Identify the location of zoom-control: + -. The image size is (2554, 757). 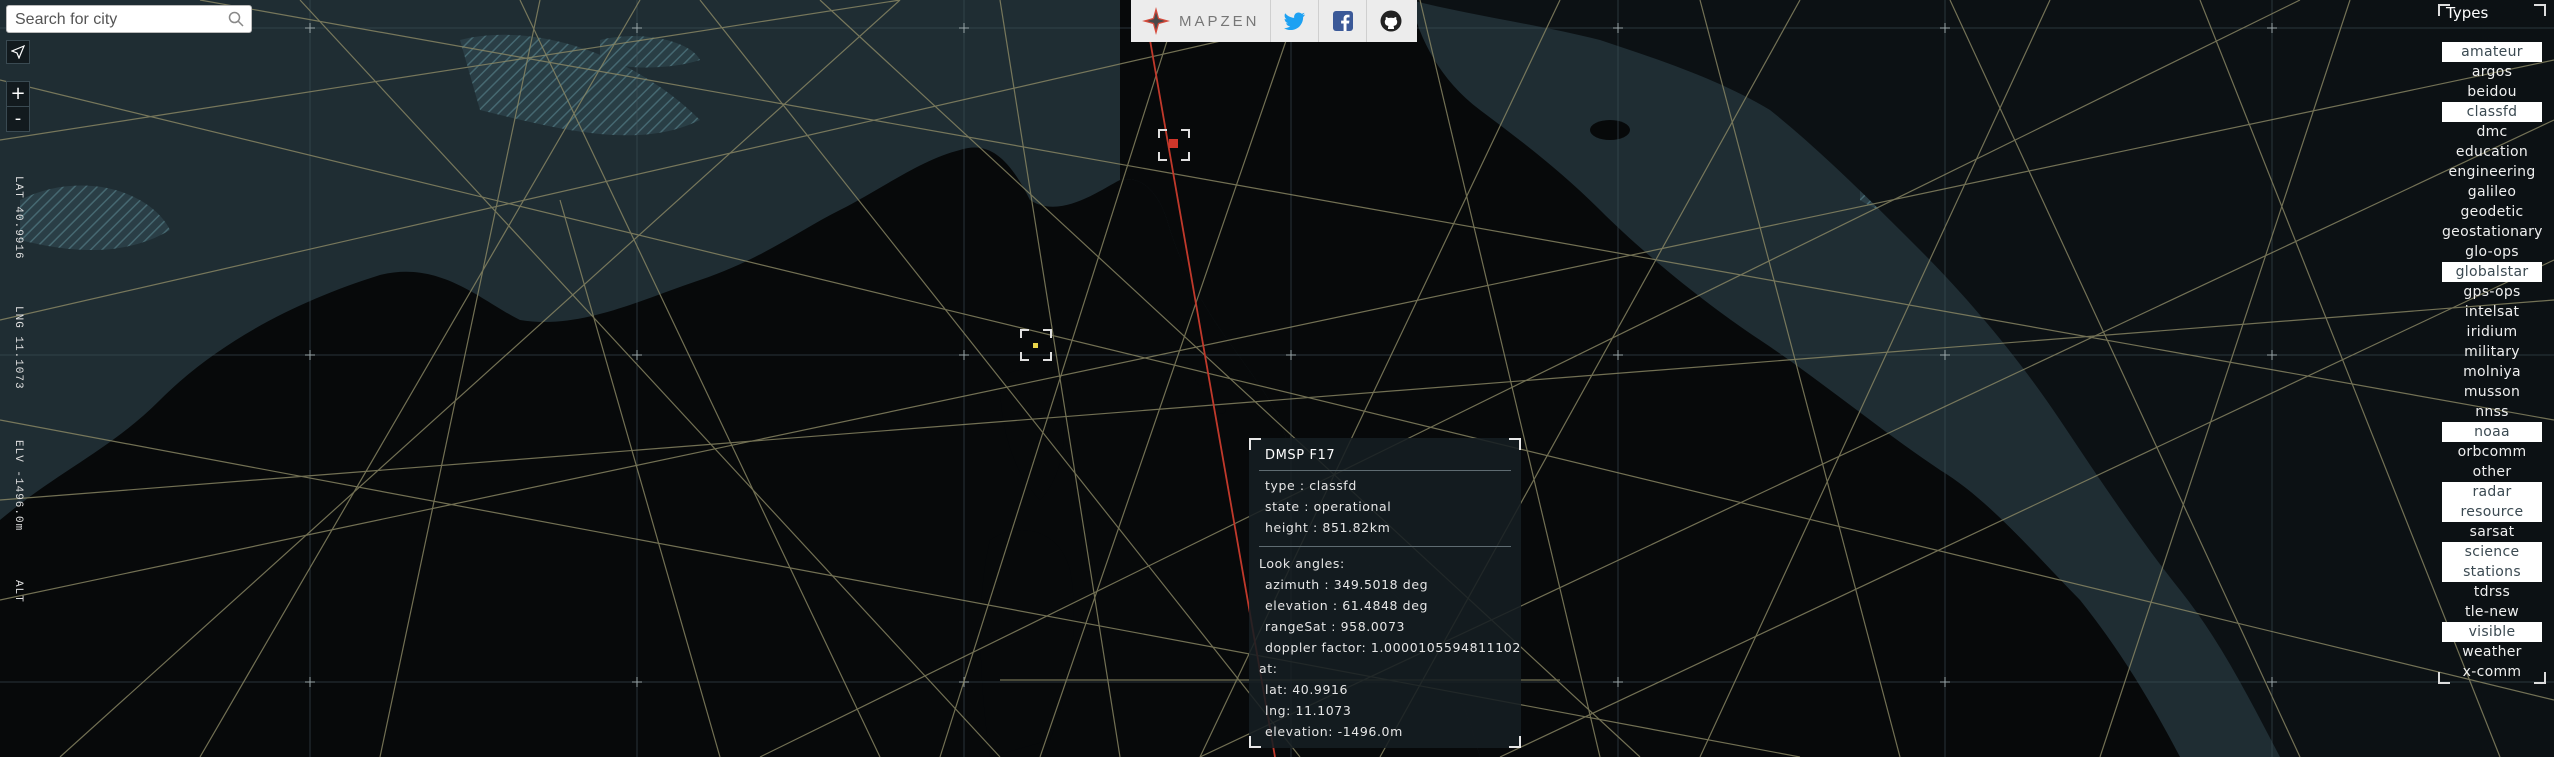
(18, 106).